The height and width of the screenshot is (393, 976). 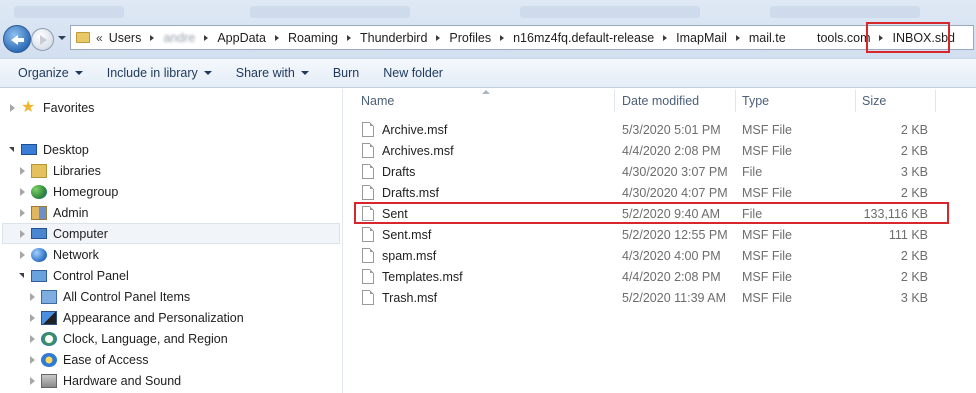 I want to click on nav-admin: Admin, so click(x=53, y=212).